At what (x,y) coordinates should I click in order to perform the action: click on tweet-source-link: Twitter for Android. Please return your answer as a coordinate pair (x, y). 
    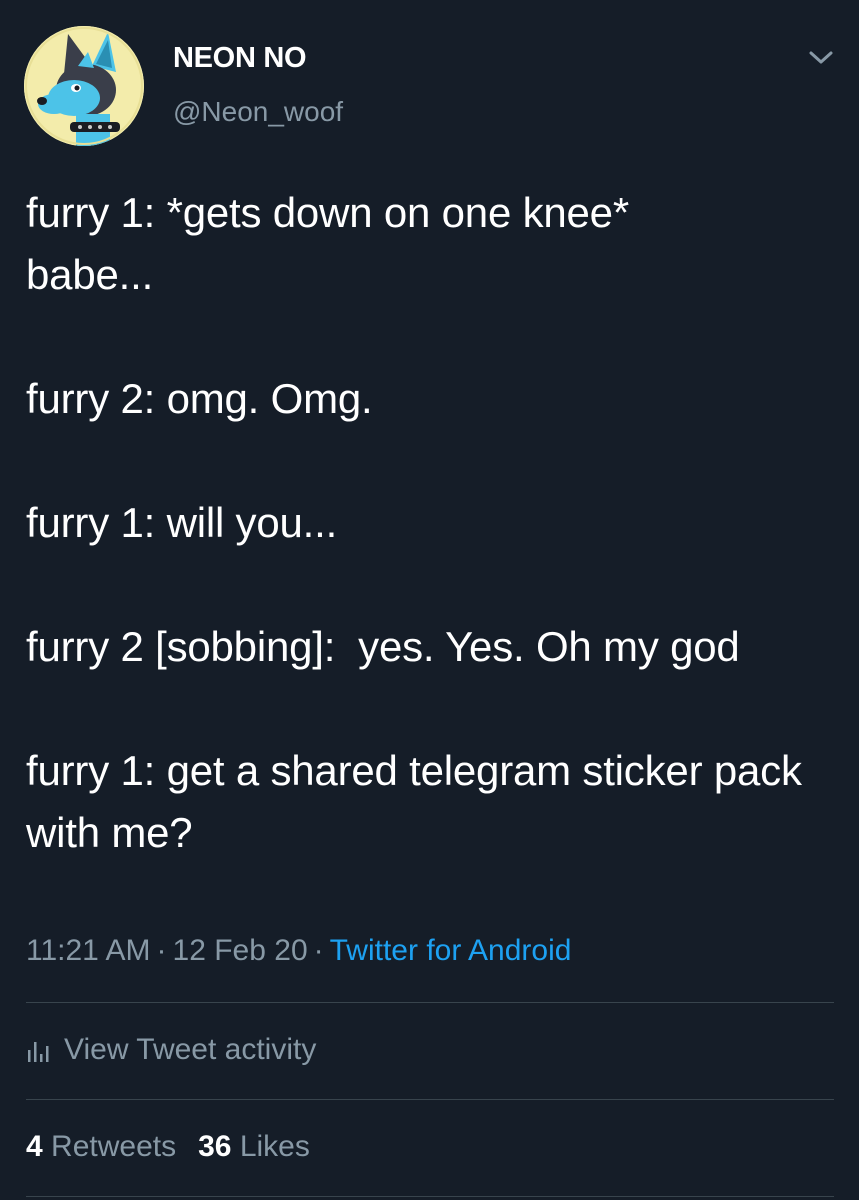
    Looking at the image, I should click on (451, 950).